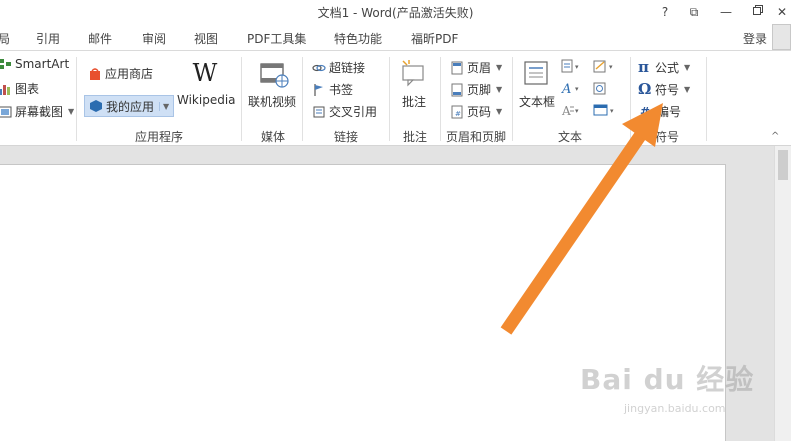  Describe the element at coordinates (48, 38) in the screenshot. I see `tab-references: 引用` at that location.